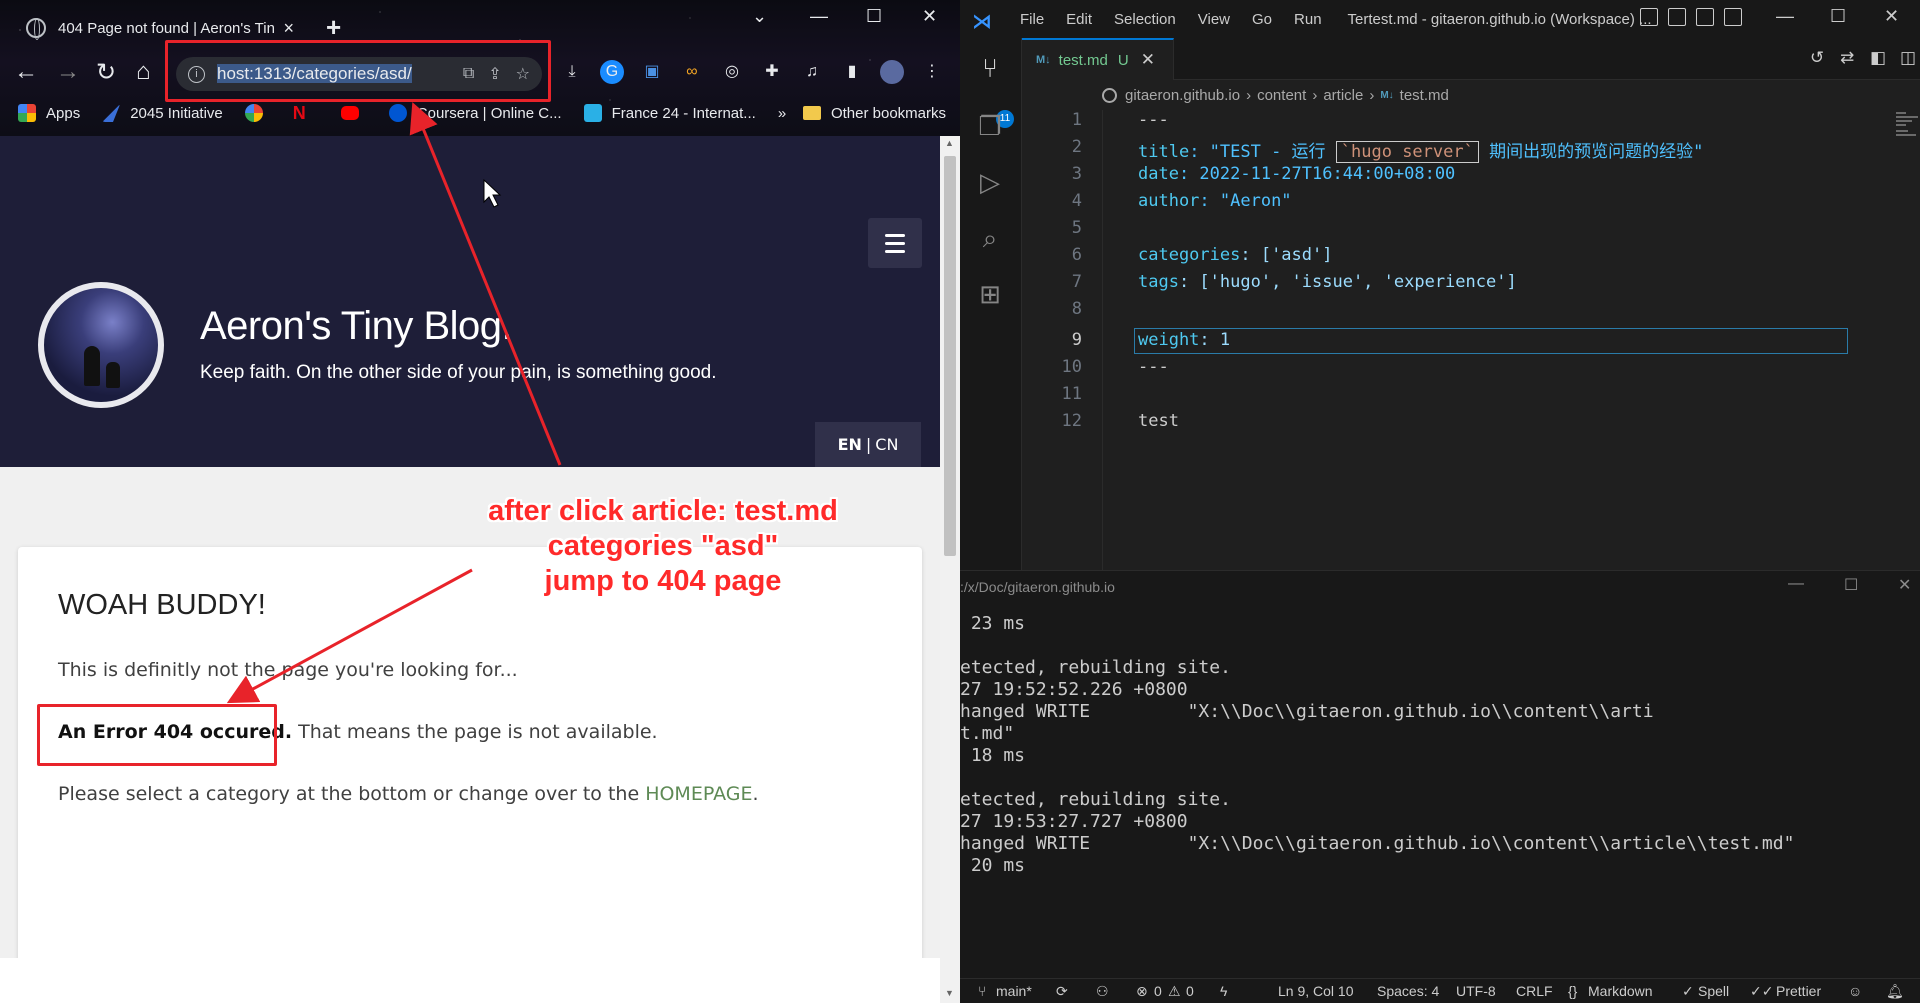  I want to click on breadcrumb-repo: gitaeron.github.io, so click(1182, 95).